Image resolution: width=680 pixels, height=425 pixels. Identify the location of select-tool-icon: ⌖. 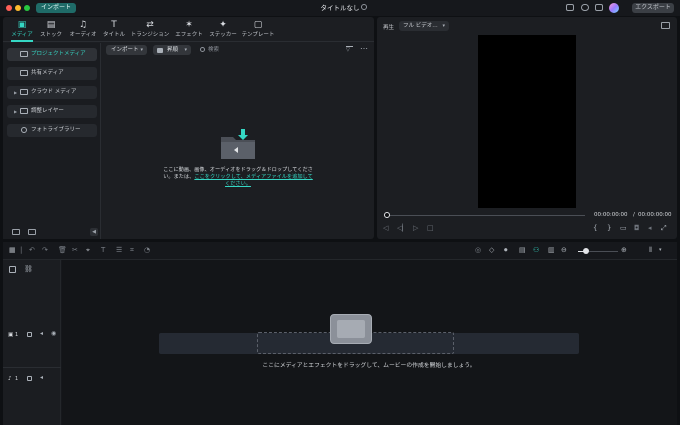
(88, 250).